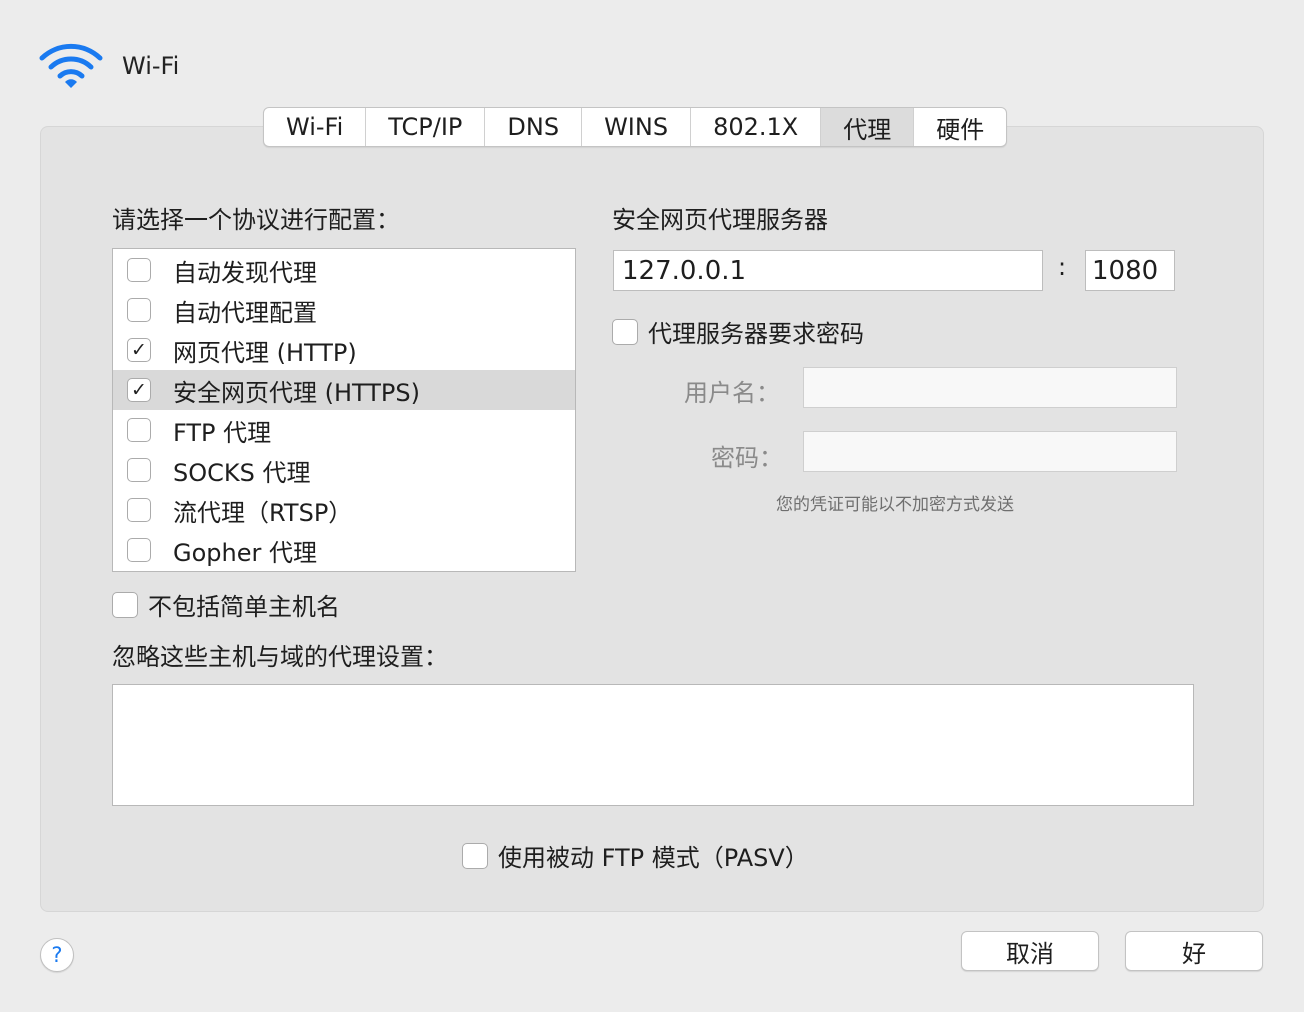 The image size is (1304, 1012). Describe the element at coordinates (990, 451) in the screenshot. I see `password-input` at that location.